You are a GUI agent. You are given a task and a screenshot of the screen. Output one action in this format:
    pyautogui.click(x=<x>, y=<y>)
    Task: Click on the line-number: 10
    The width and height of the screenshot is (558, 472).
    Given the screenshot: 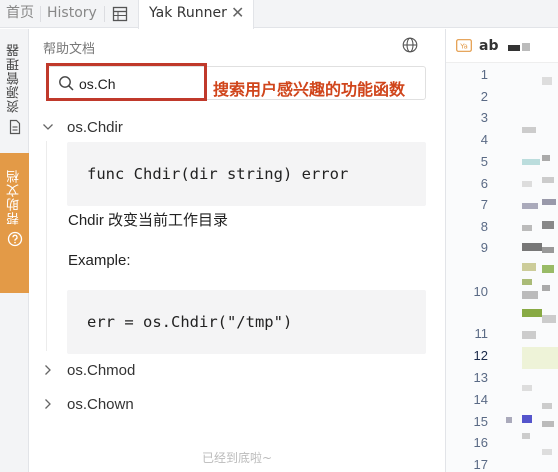 What is the action you would take?
    pyautogui.click(x=480, y=291)
    